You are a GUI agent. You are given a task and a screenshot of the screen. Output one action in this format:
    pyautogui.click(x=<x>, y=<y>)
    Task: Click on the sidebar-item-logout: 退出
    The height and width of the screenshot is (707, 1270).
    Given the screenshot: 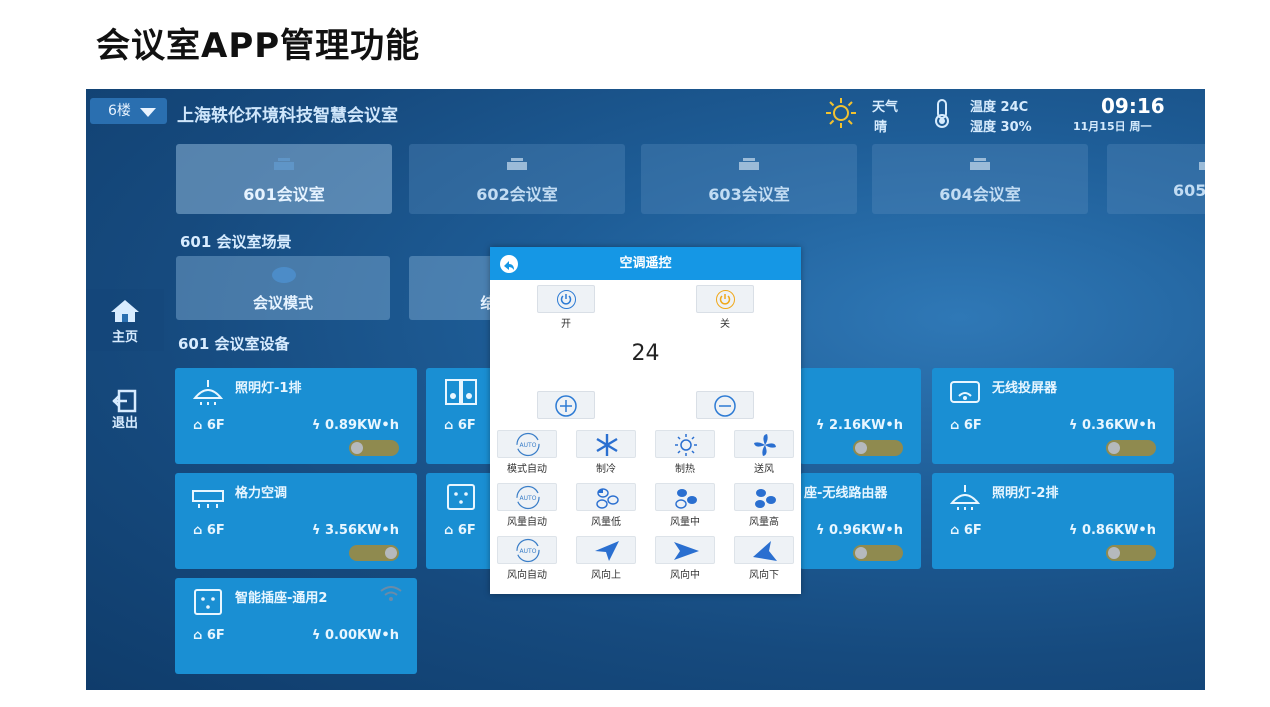 What is the action you would take?
    pyautogui.click(x=125, y=416)
    